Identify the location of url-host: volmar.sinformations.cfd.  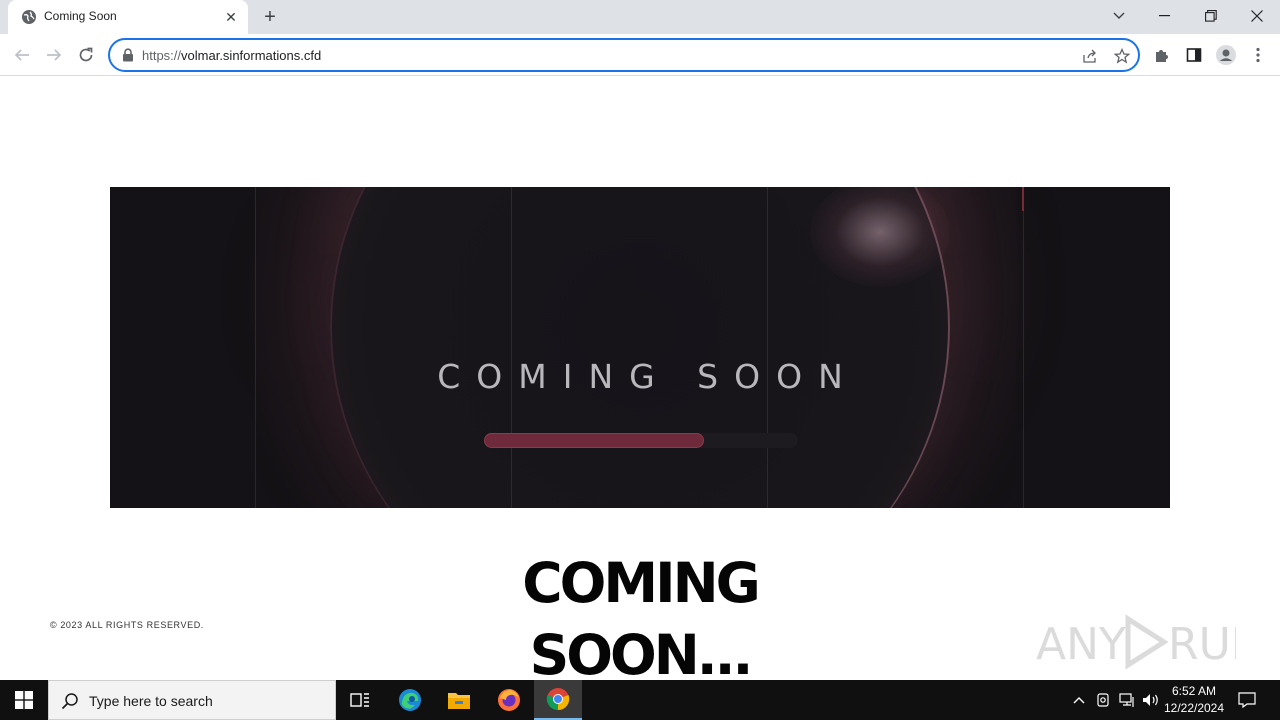
(251, 55).